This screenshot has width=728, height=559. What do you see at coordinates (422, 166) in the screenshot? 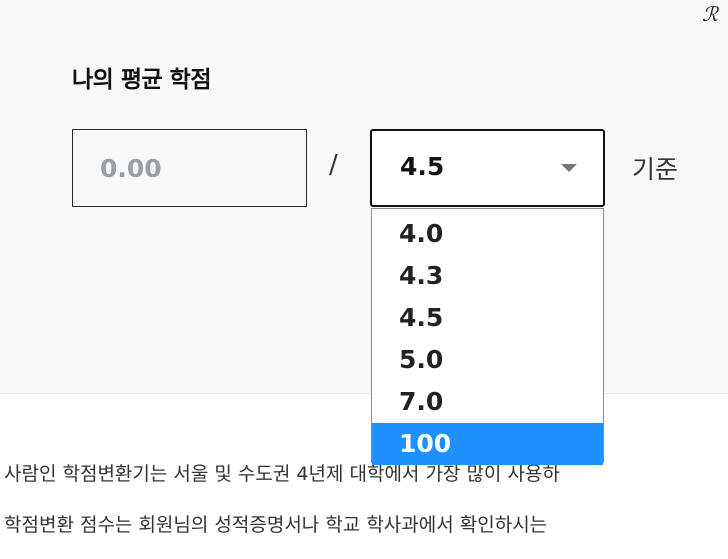
I see `selected-scale-value: 4.5` at bounding box center [422, 166].